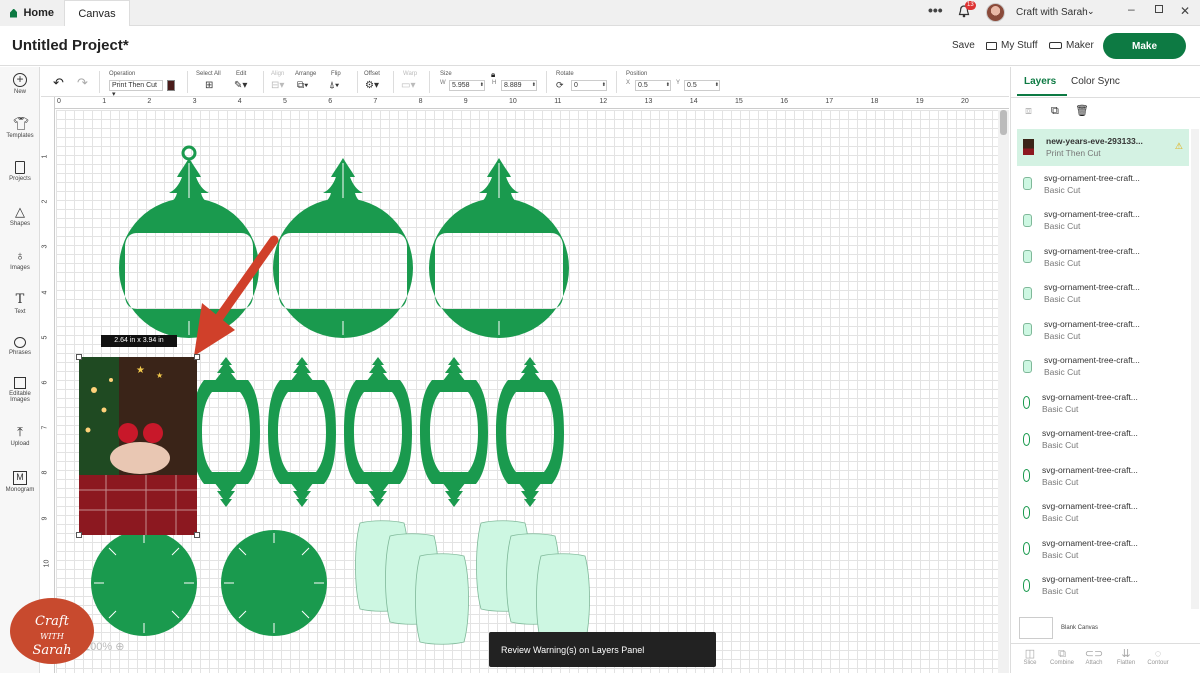 The image size is (1200, 673). Describe the element at coordinates (653, 85) in the screenshot. I see `x-input: 0.5 ⬍` at that location.